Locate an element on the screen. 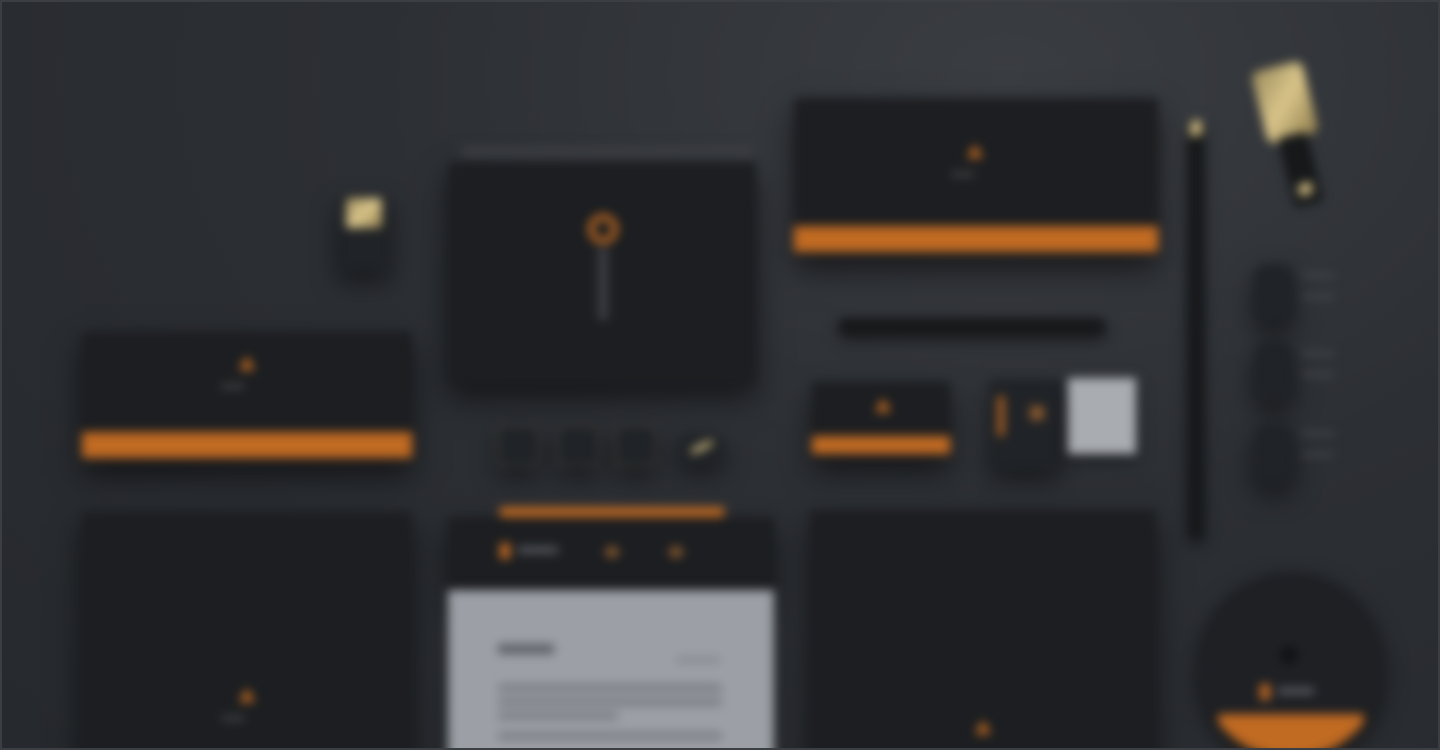  envelope-left: ▬▬▬ is located at coordinates (247, 397).